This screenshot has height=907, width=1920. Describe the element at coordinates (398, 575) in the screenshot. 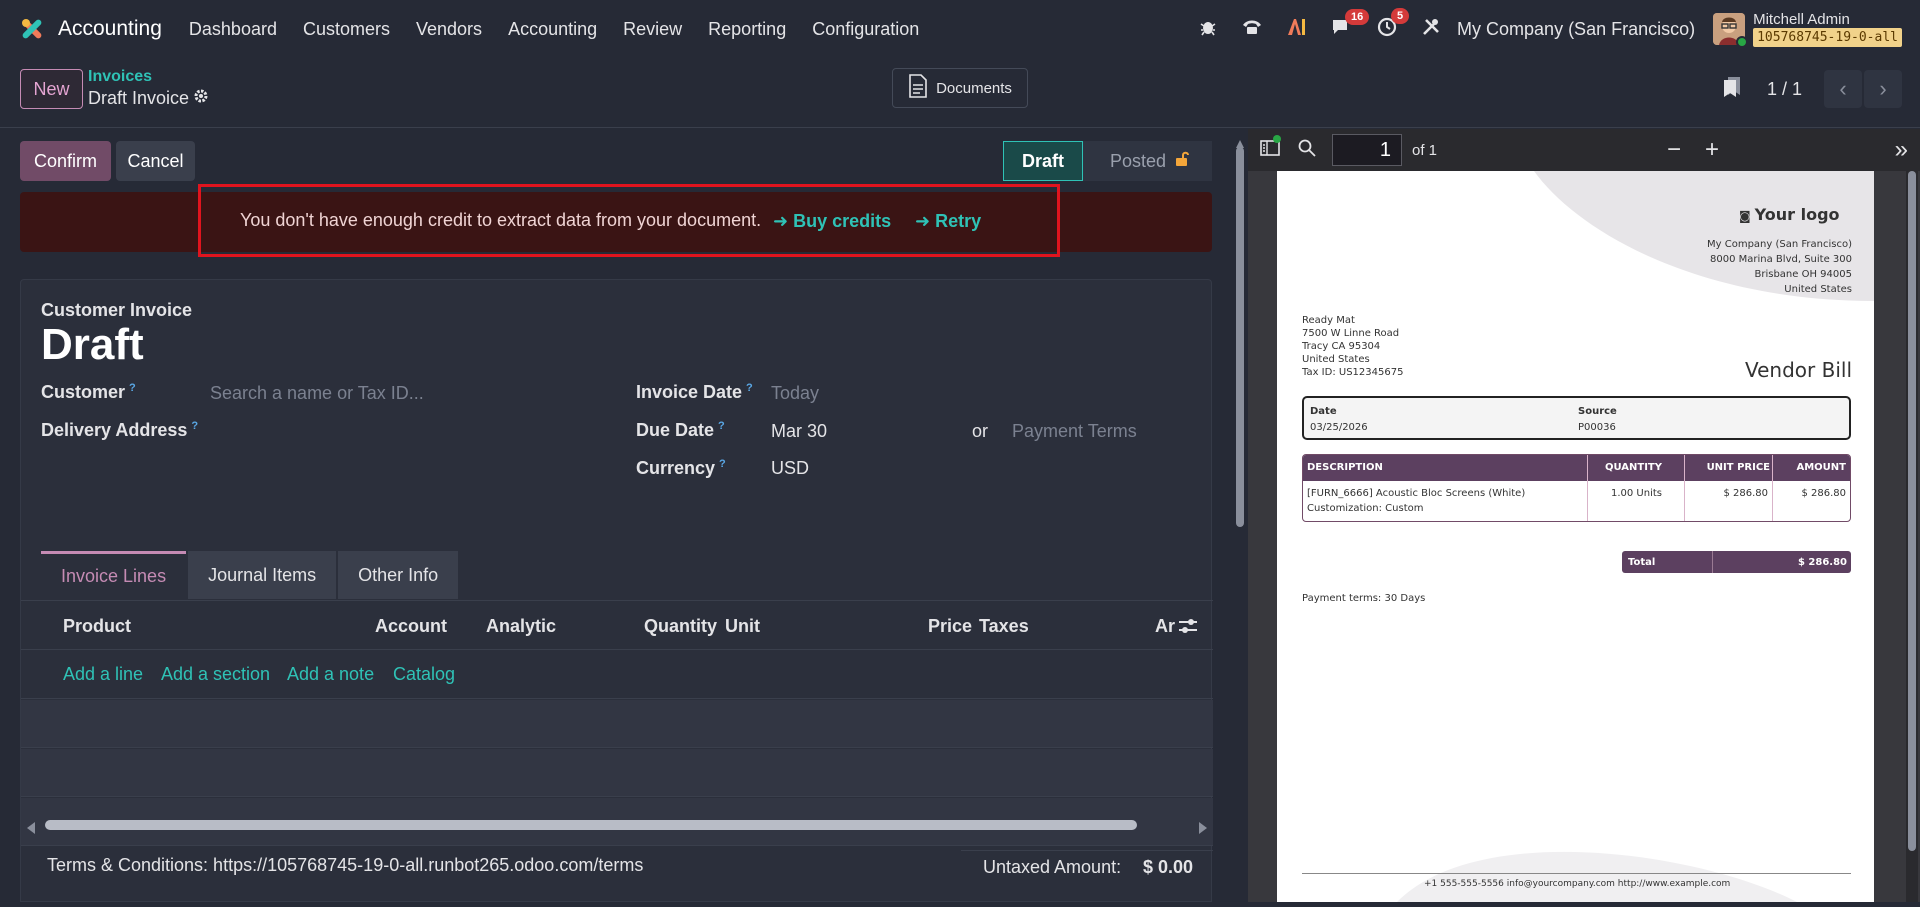

I see `tab-other-info: Other Info` at that location.